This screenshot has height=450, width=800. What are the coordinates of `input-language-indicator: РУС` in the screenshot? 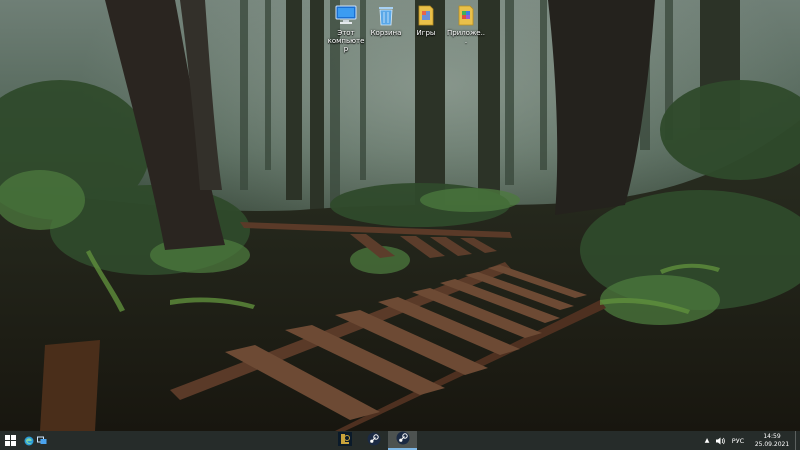 It's located at (738, 441).